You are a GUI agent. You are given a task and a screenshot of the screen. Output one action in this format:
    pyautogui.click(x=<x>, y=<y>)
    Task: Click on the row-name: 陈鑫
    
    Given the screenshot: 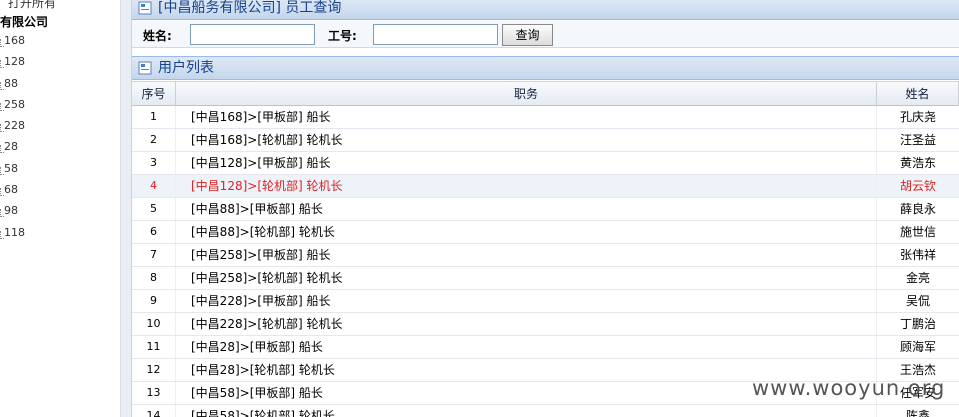 What is the action you would take?
    pyautogui.click(x=917, y=413)
    